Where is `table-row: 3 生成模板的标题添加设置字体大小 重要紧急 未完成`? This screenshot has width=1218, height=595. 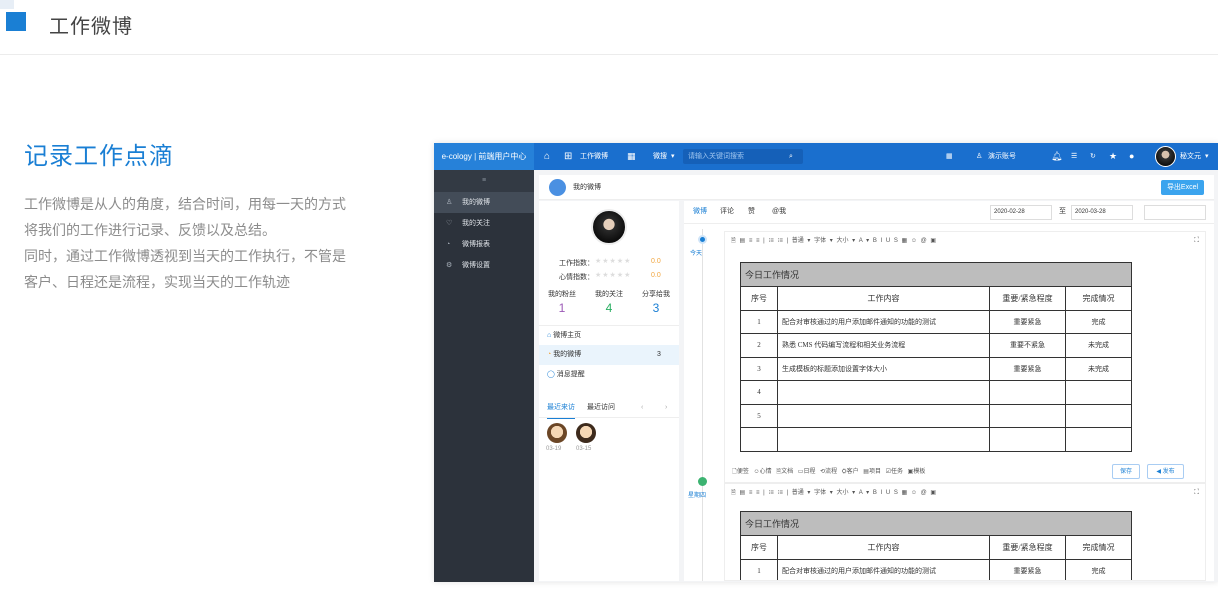
table-row: 3 生成模板的标题添加设置字体大小 重要紧急 未完成 is located at coordinates (936, 368).